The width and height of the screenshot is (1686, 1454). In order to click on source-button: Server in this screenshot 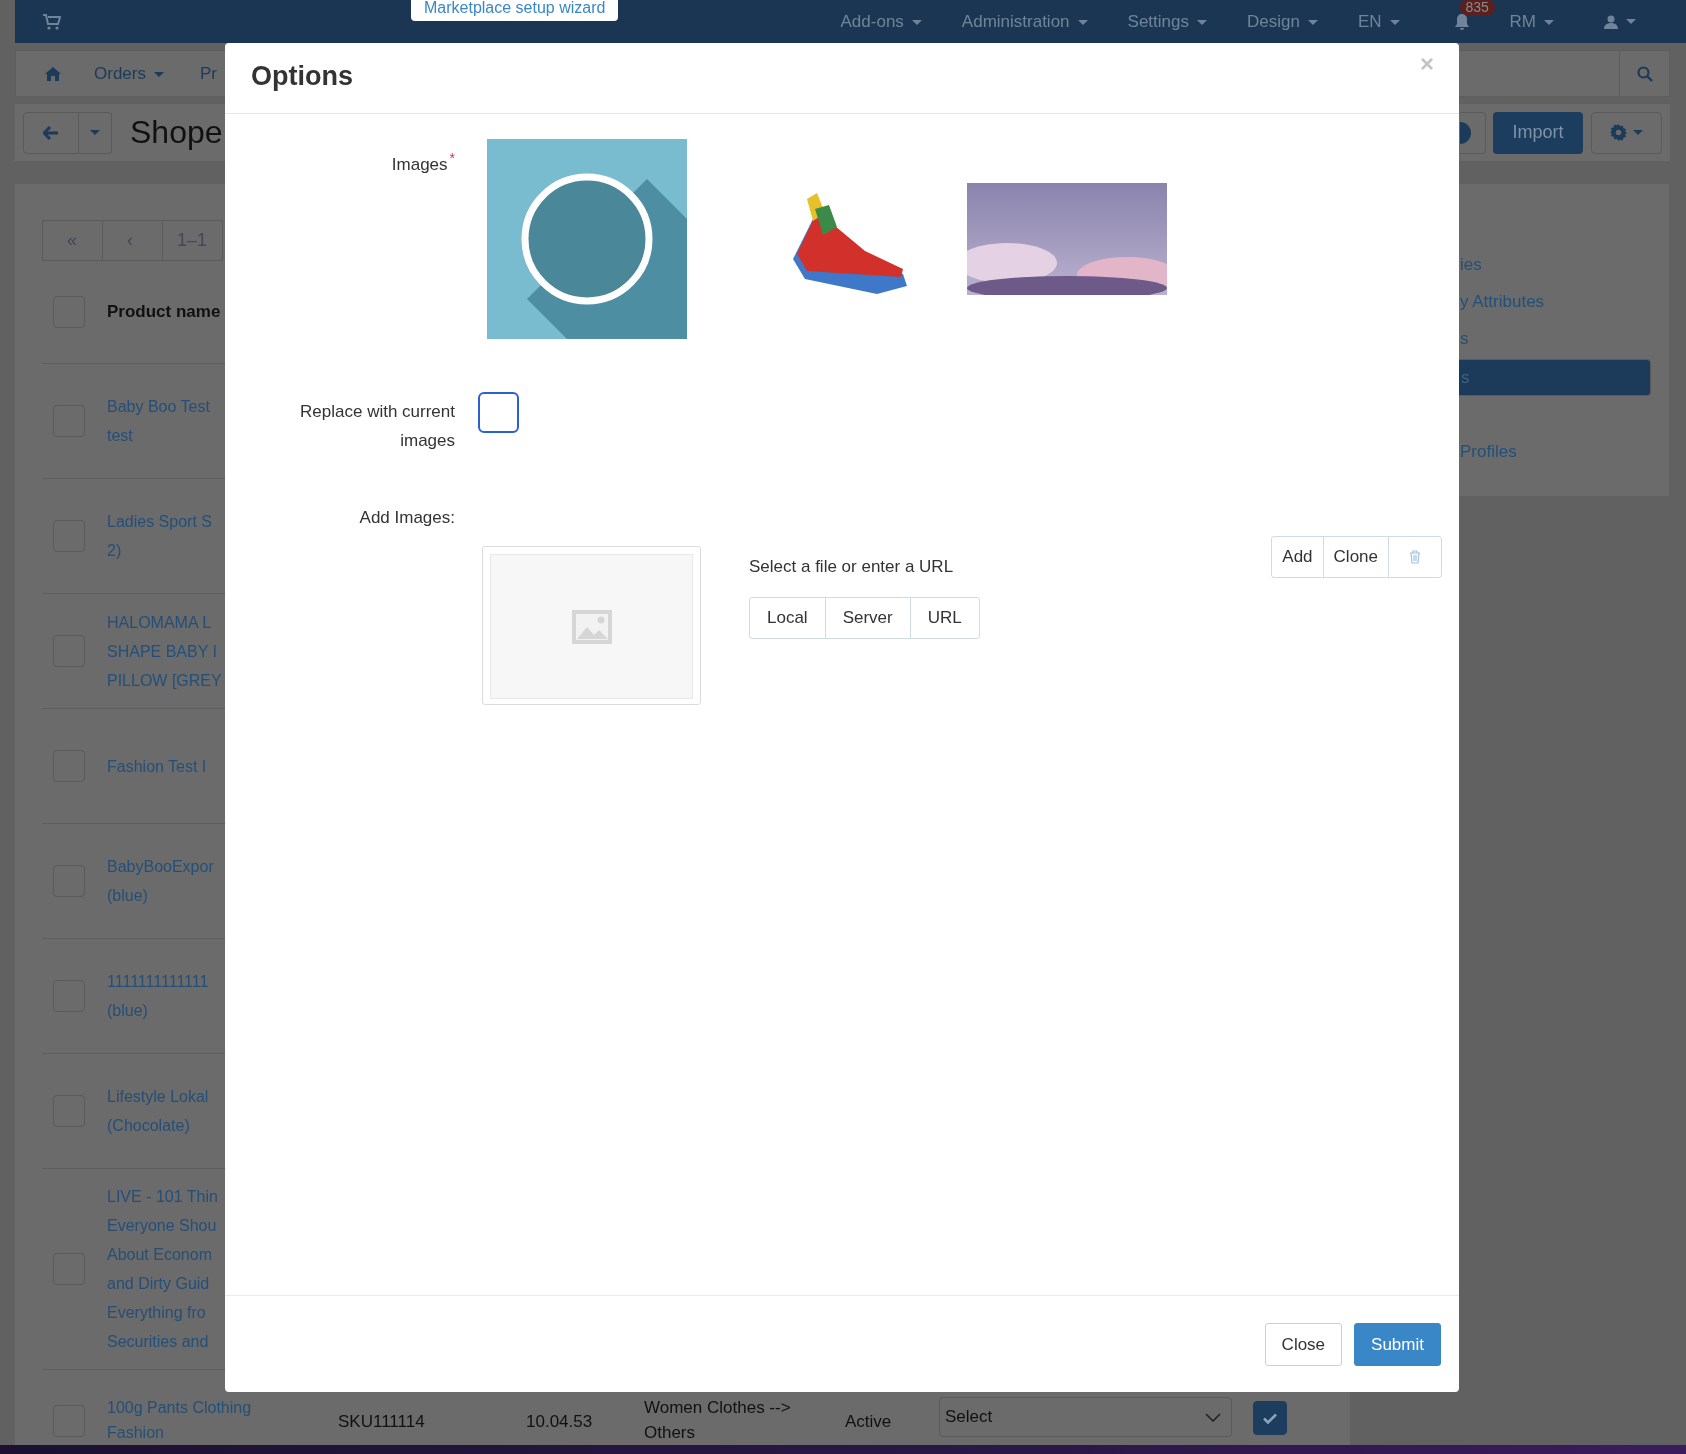, I will do `click(867, 618)`.